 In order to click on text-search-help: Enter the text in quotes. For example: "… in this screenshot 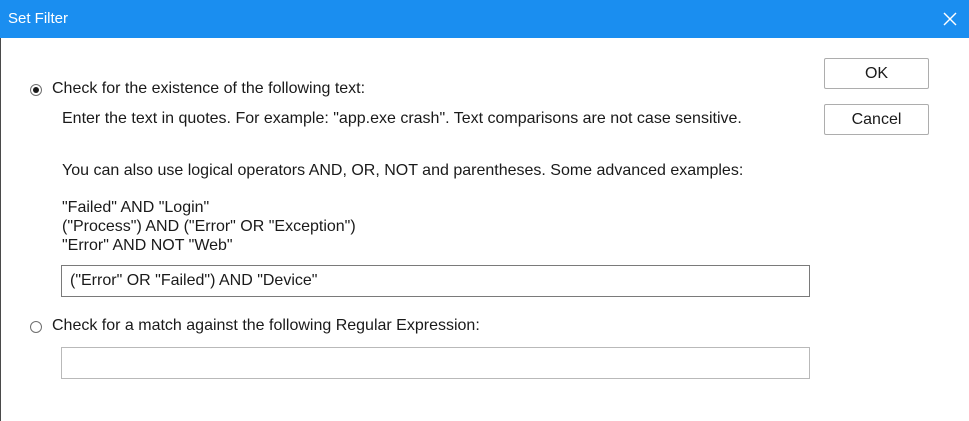, I will do `click(402, 118)`.